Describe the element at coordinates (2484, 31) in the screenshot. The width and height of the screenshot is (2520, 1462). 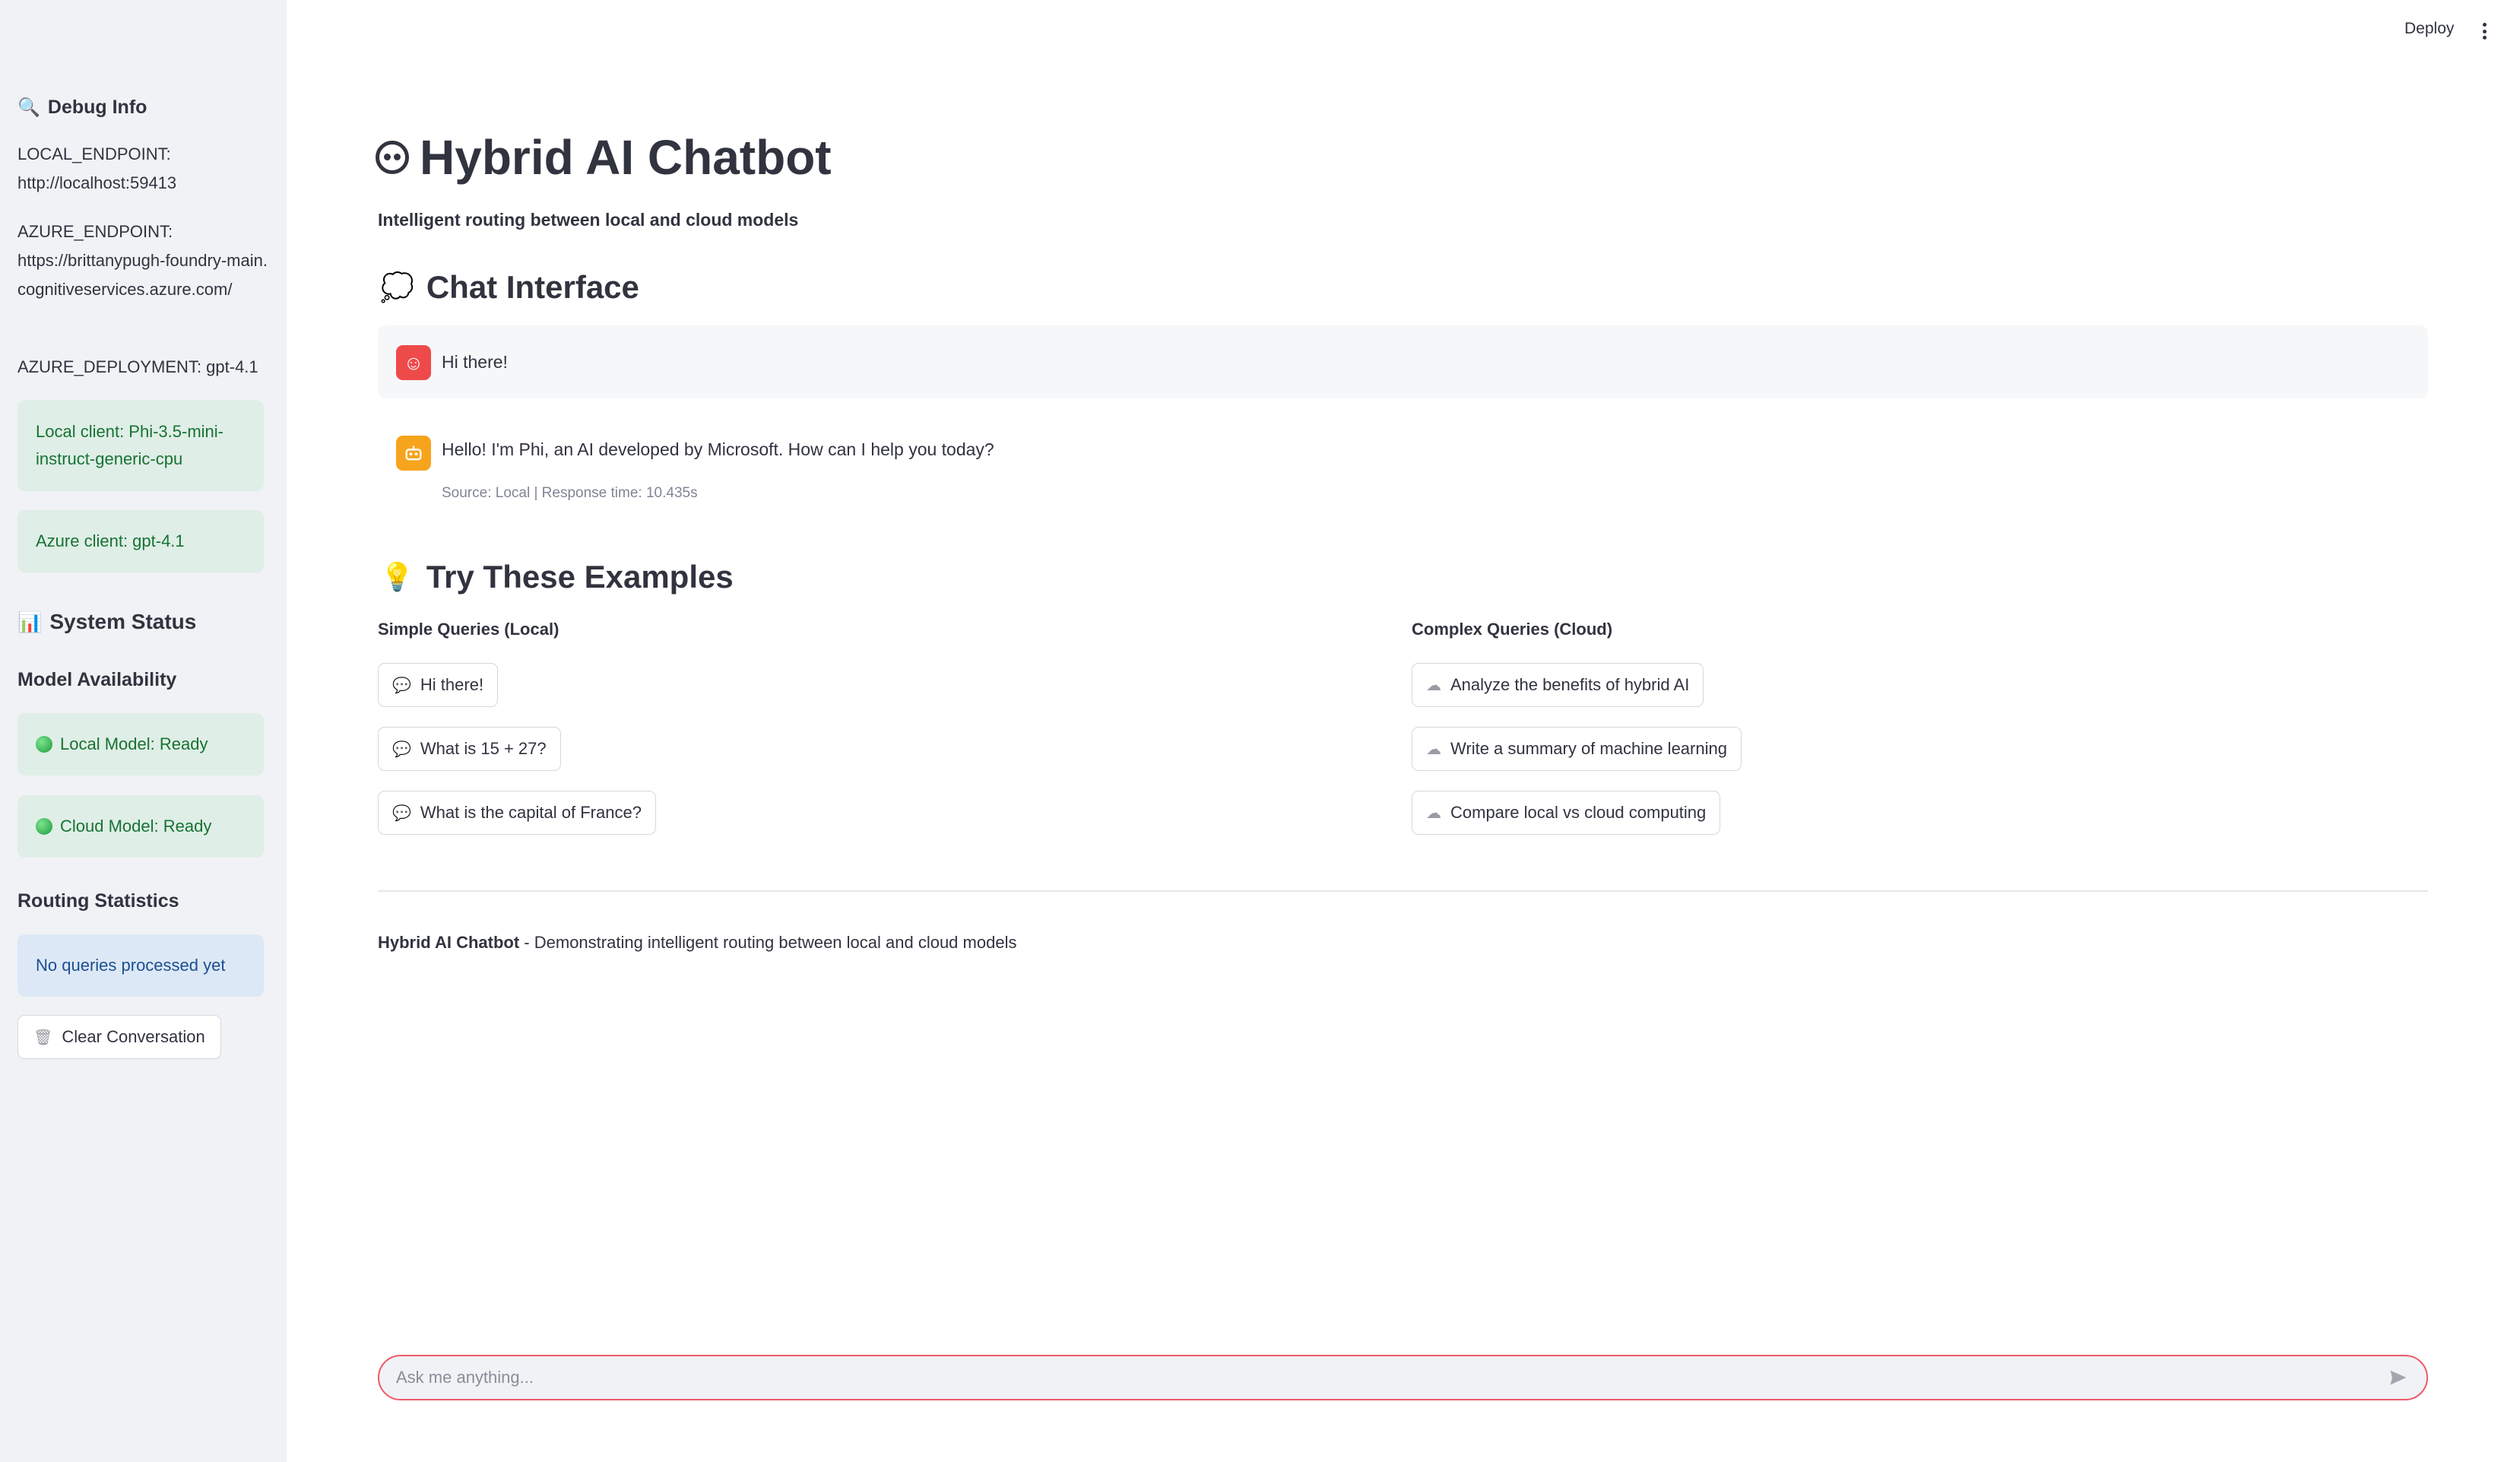
I see `main-menu-icon` at that location.